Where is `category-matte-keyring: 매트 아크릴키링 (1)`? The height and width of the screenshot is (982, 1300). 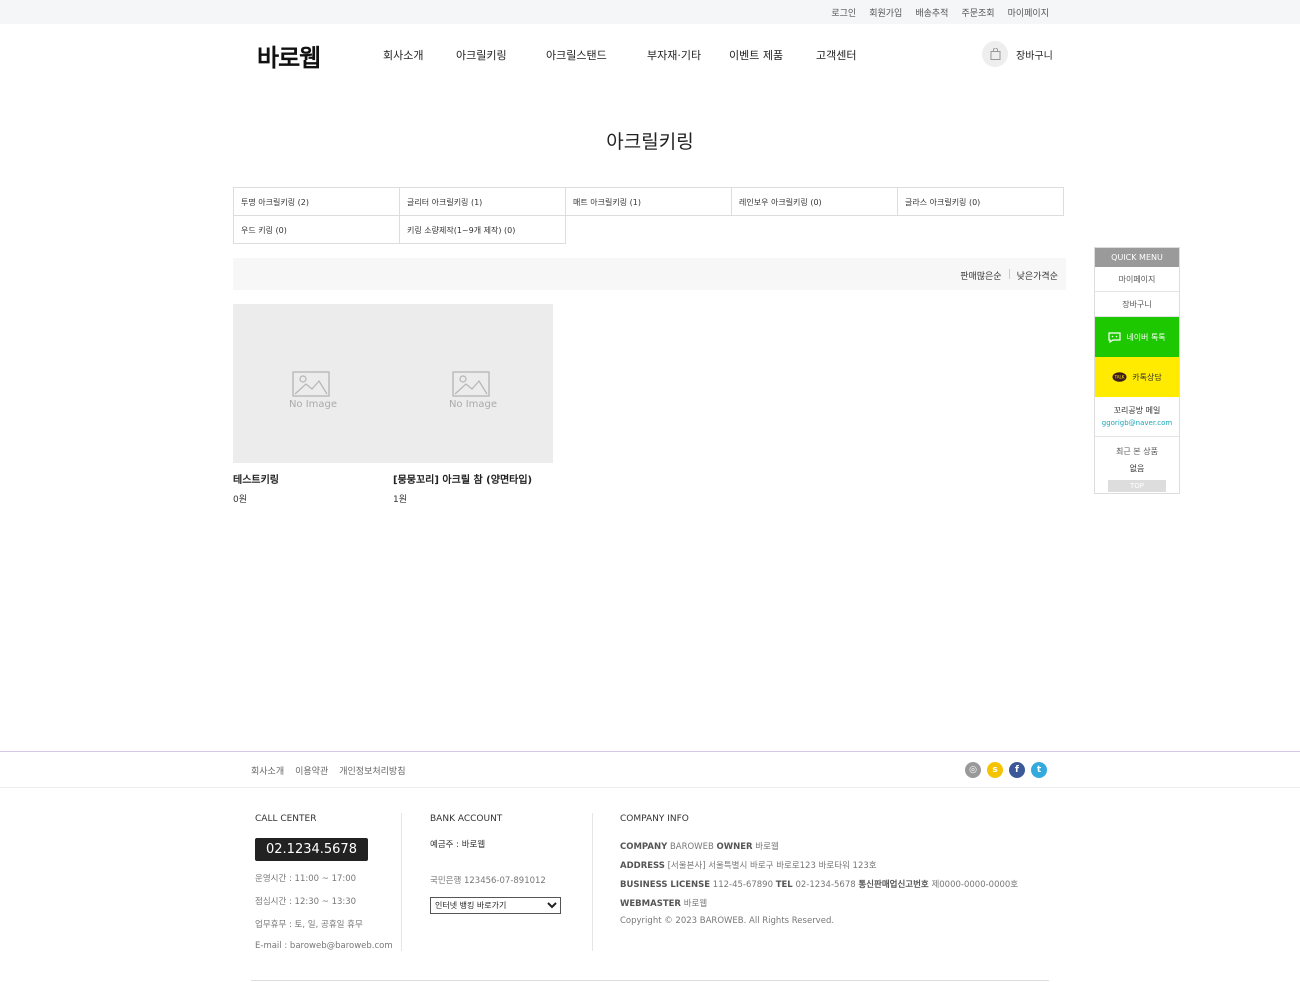
category-matte-keyring: 매트 아크릴키링 (1) is located at coordinates (648, 201).